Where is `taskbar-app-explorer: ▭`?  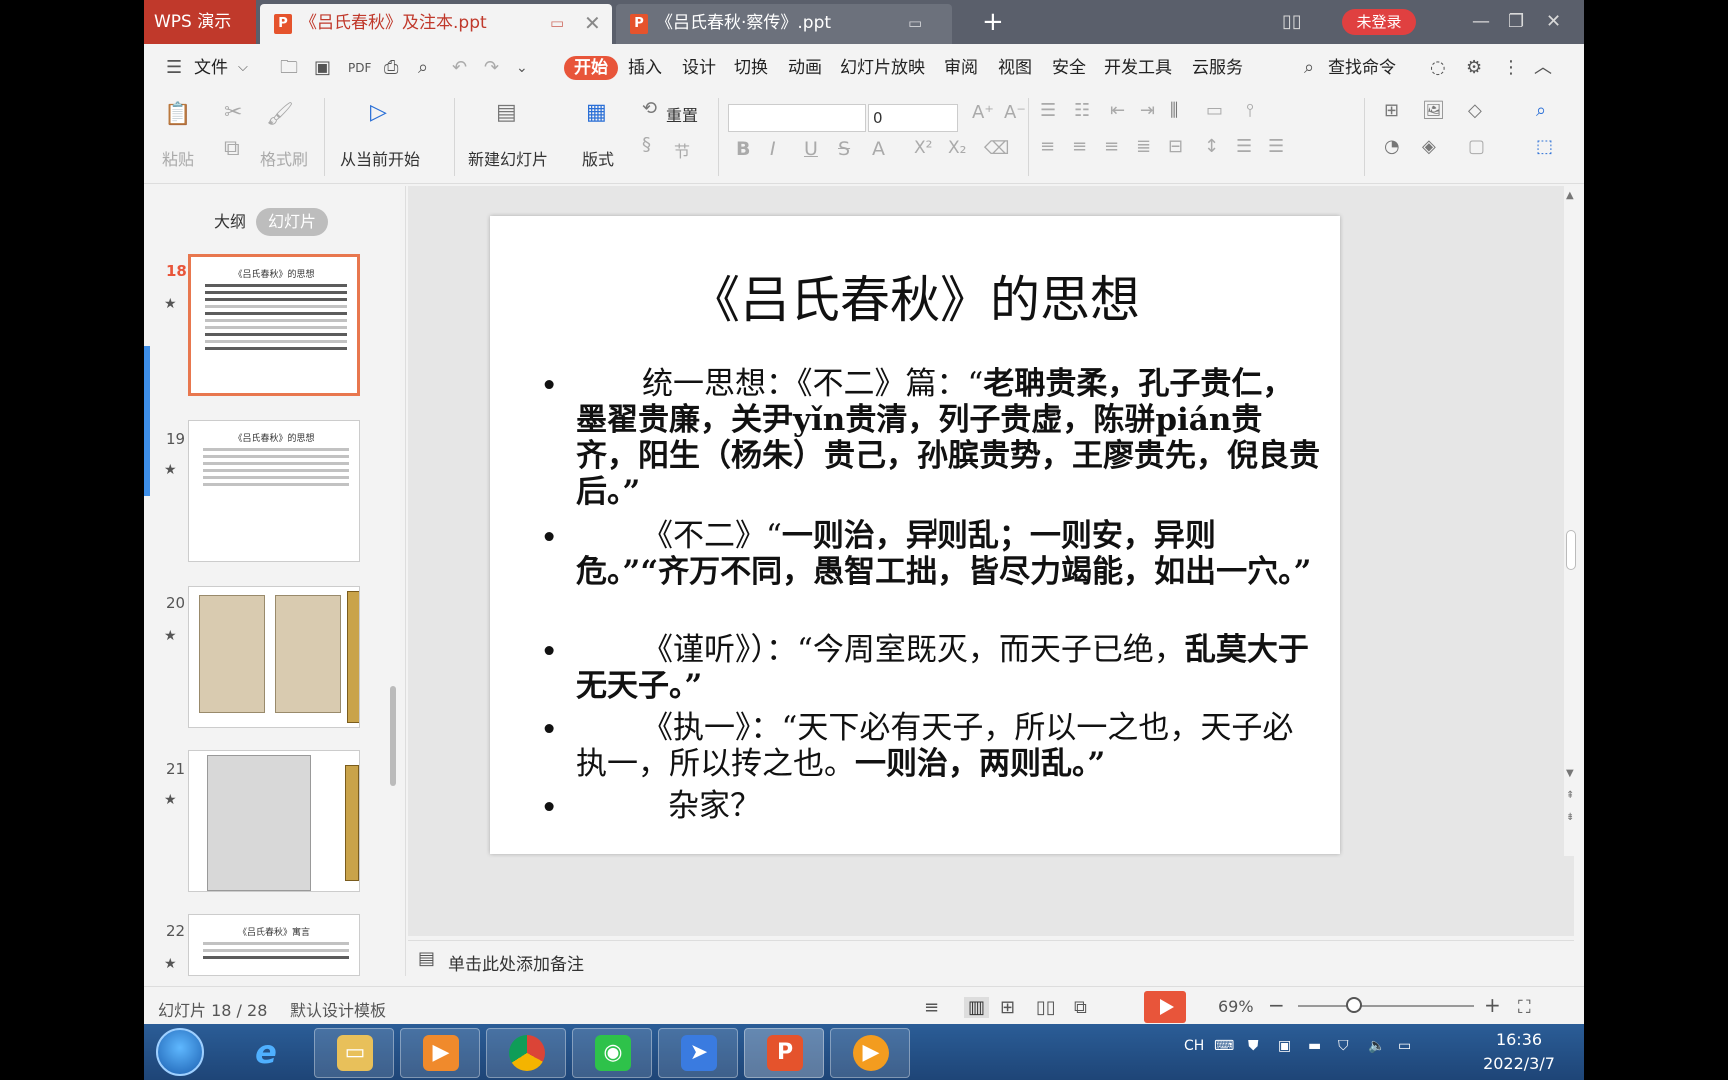
taskbar-app-explorer: ▭ is located at coordinates (354, 1053).